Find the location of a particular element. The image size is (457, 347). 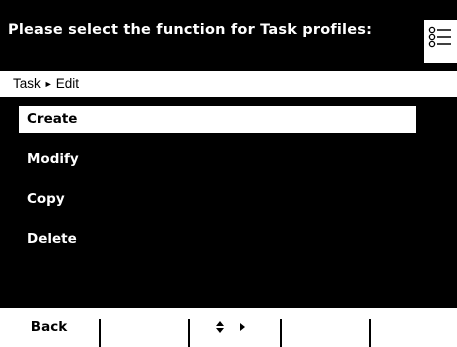

back-button: Back is located at coordinates (49, 327).